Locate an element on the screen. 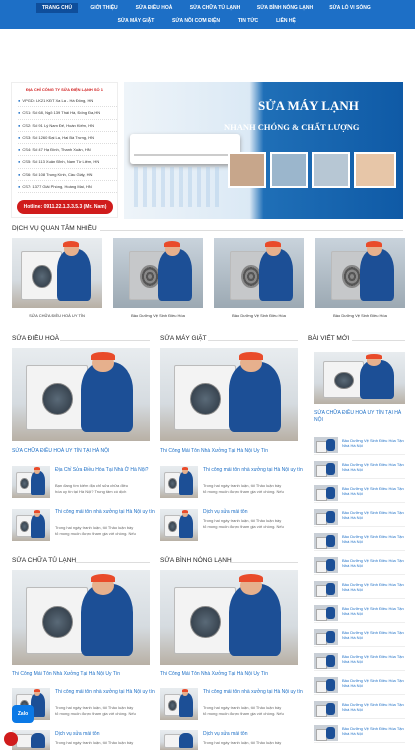 The height and width of the screenshot is (750, 415). contact-line: CS7: 1377 Giải Phóng, Hoàng Mai, HN is located at coordinates (67, 187).